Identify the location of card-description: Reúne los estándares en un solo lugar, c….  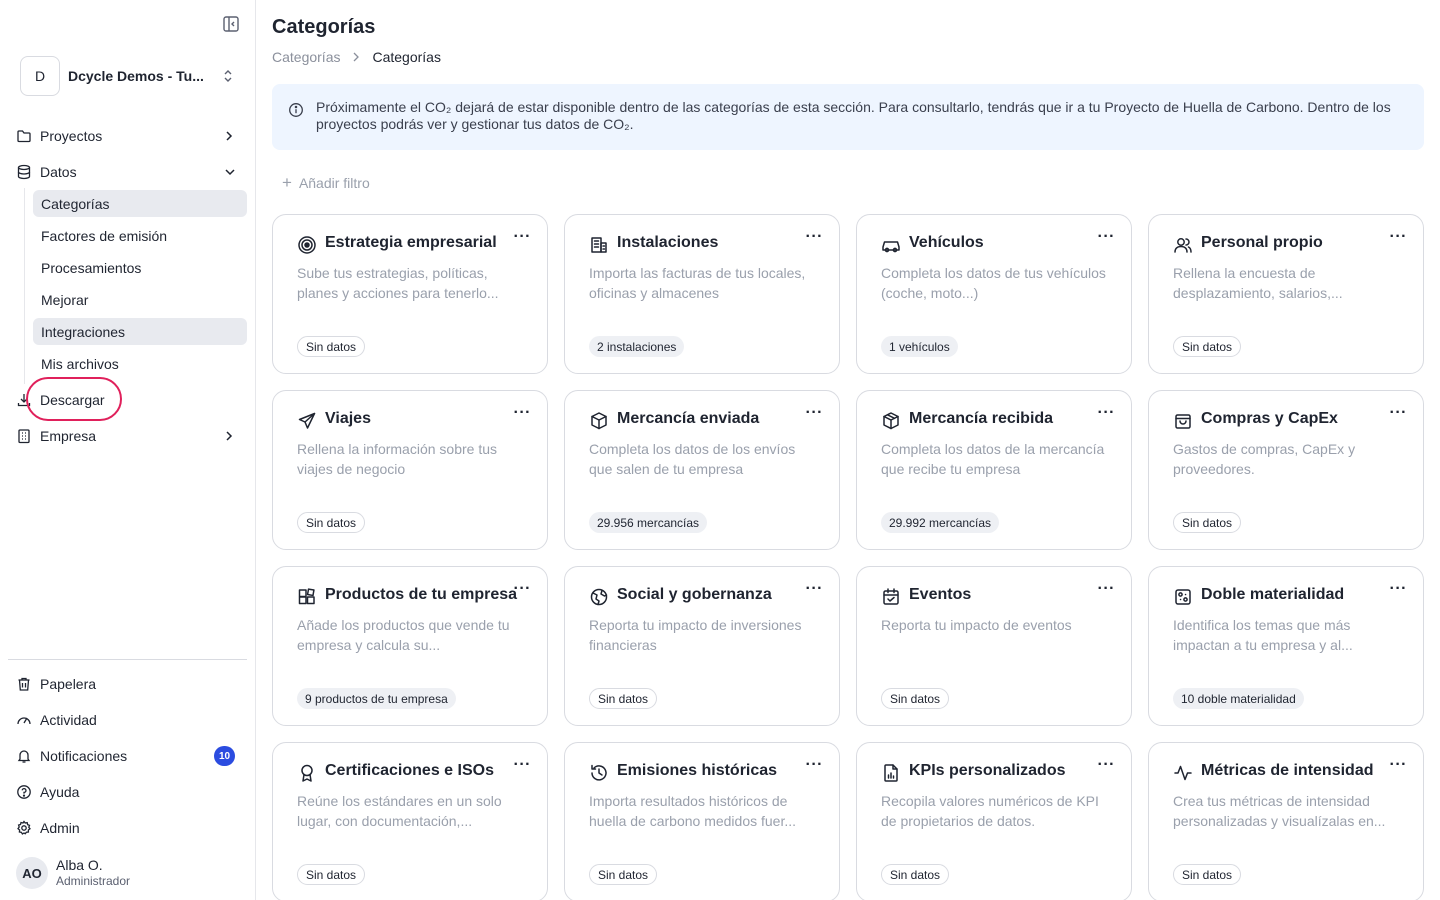
(399, 811).